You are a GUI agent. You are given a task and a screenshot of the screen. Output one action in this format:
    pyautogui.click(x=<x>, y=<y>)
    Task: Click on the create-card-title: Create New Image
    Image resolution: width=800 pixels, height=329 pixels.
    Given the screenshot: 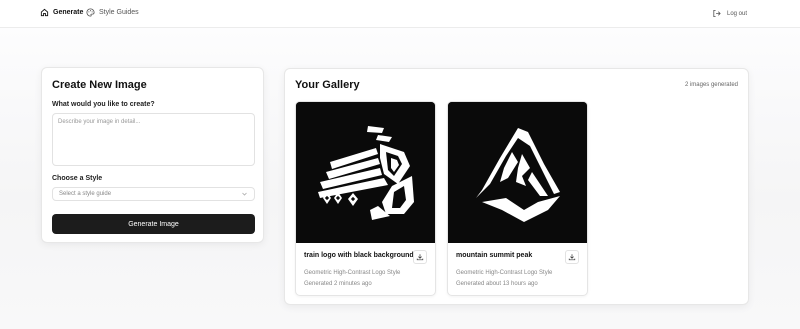 What is the action you would take?
    pyautogui.click(x=99, y=85)
    